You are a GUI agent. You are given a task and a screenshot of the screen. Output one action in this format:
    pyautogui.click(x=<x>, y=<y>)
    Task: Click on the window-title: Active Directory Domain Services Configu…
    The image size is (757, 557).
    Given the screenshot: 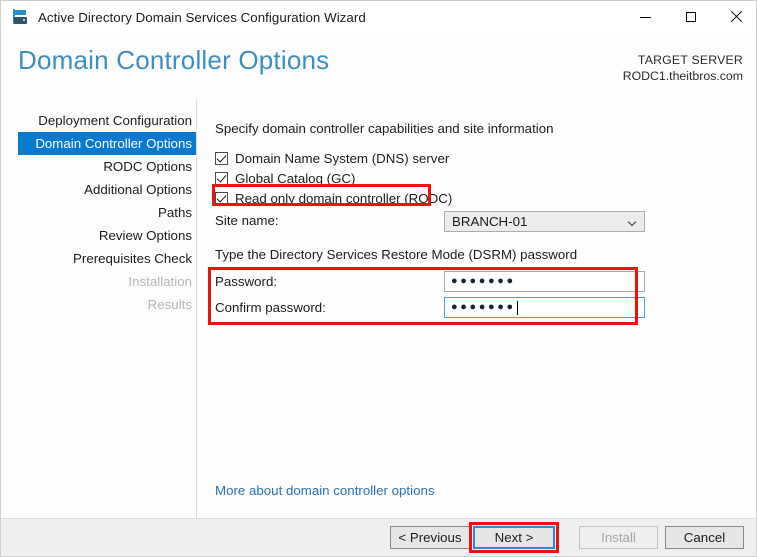 What is the action you would take?
    pyautogui.click(x=202, y=17)
    